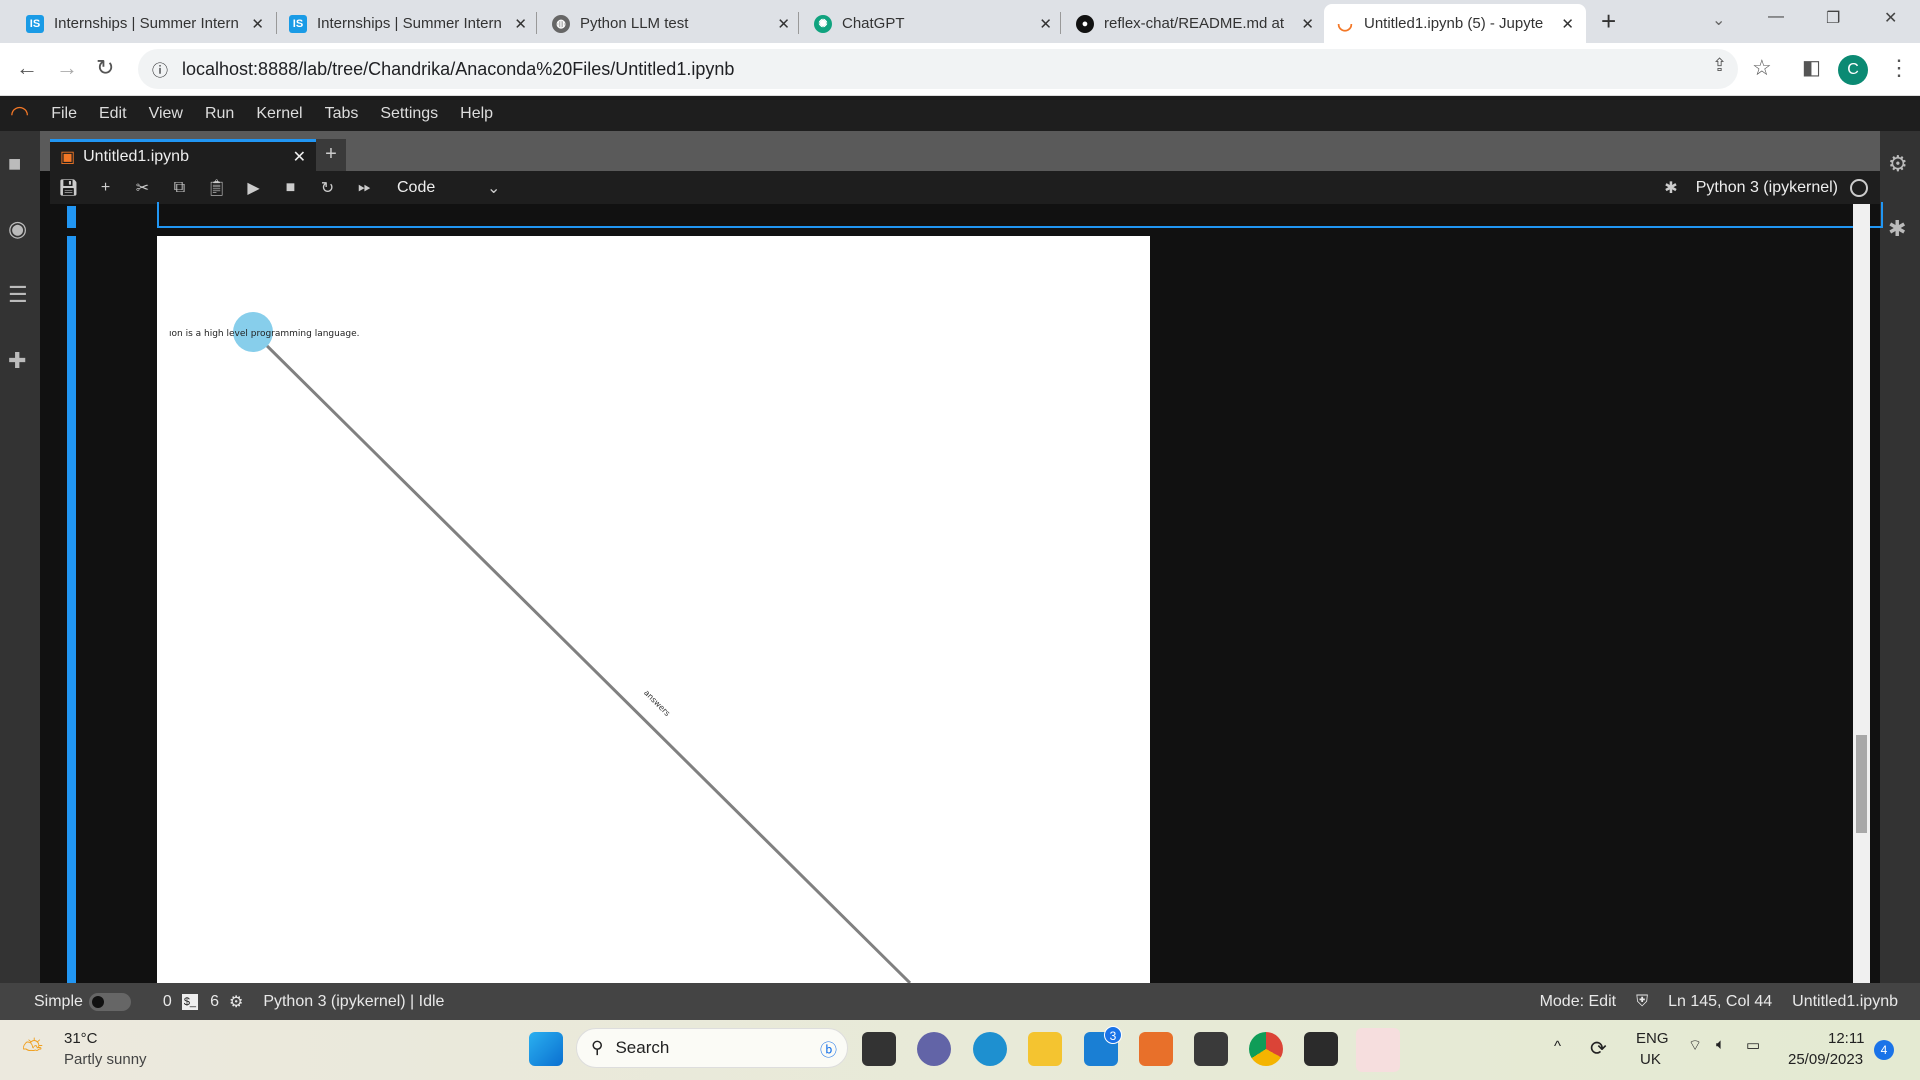  I want to click on clock-date: 25/09/2023, so click(1825, 1059).